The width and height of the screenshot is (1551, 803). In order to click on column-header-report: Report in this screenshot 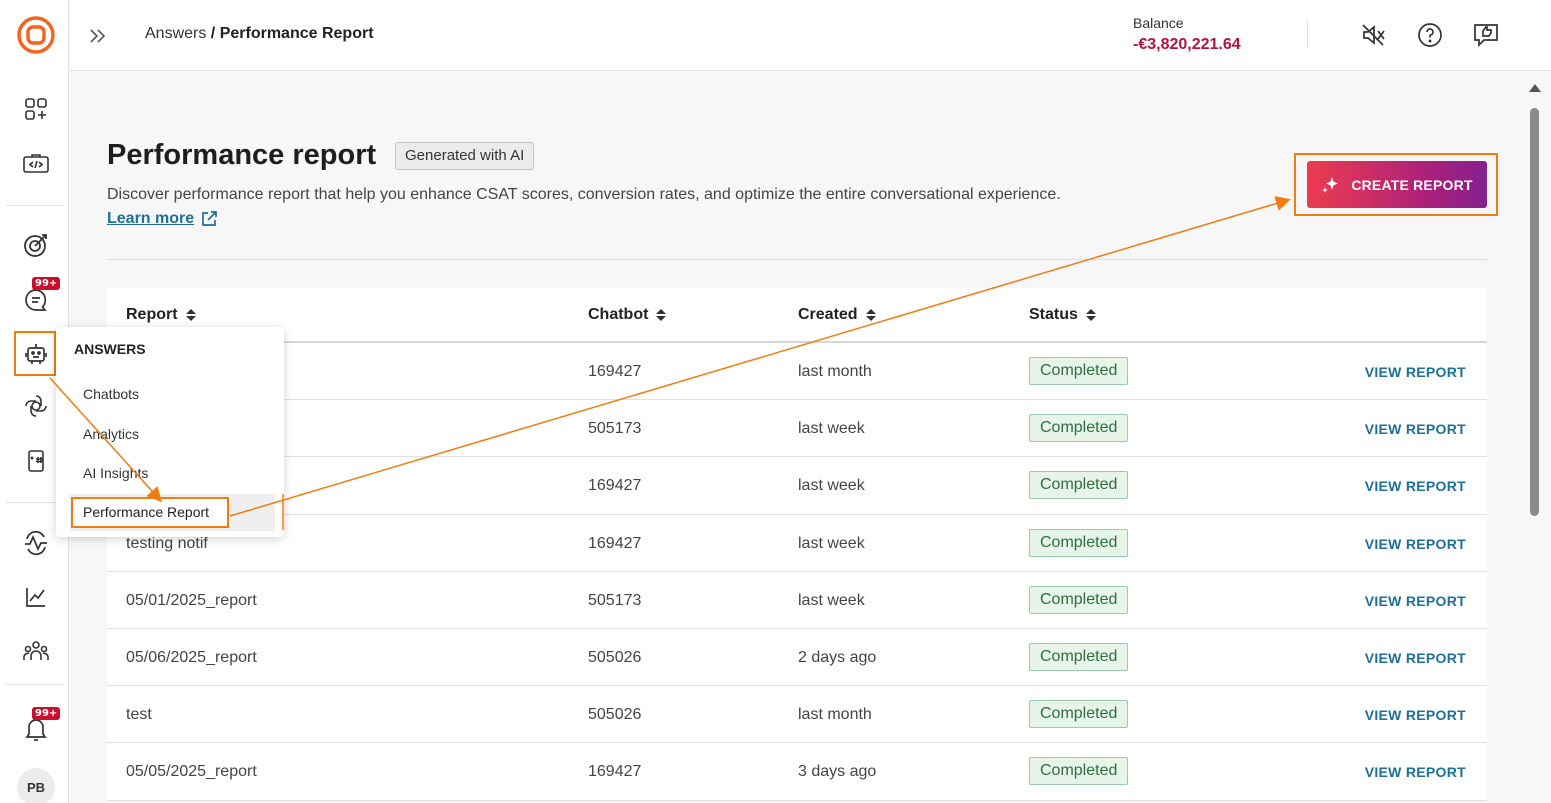, I will do `click(161, 315)`.